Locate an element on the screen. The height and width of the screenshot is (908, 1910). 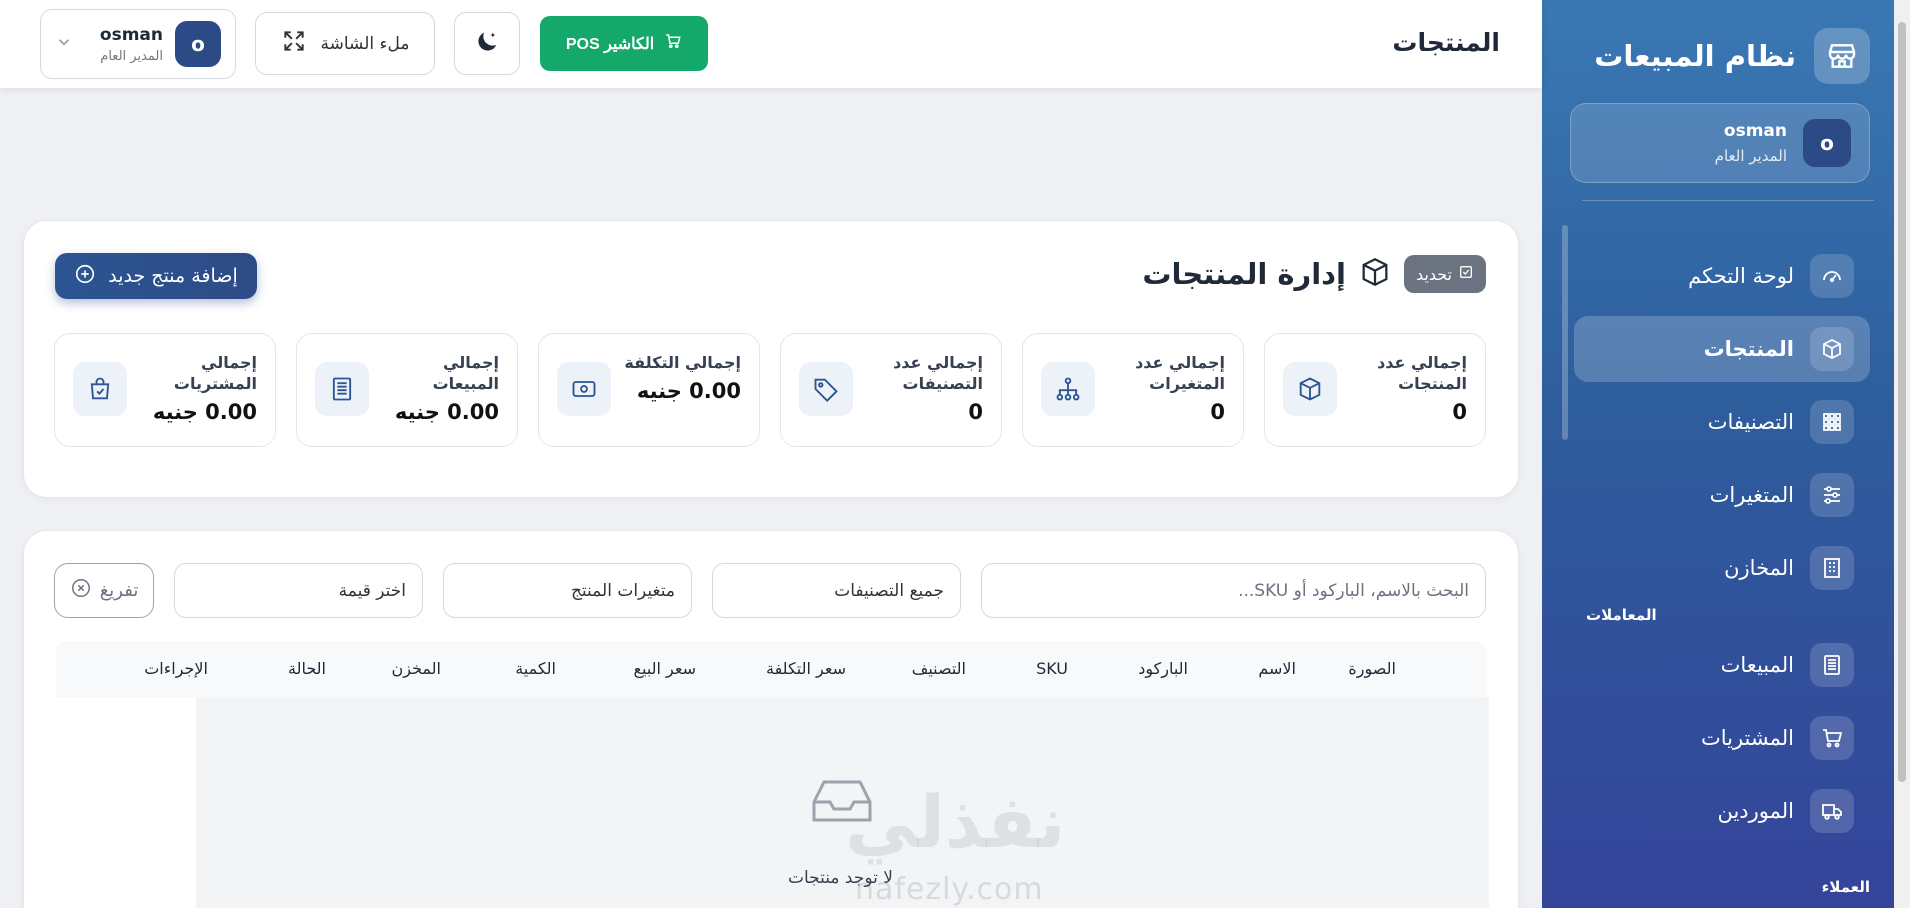
expand-icon is located at coordinates (294, 43).